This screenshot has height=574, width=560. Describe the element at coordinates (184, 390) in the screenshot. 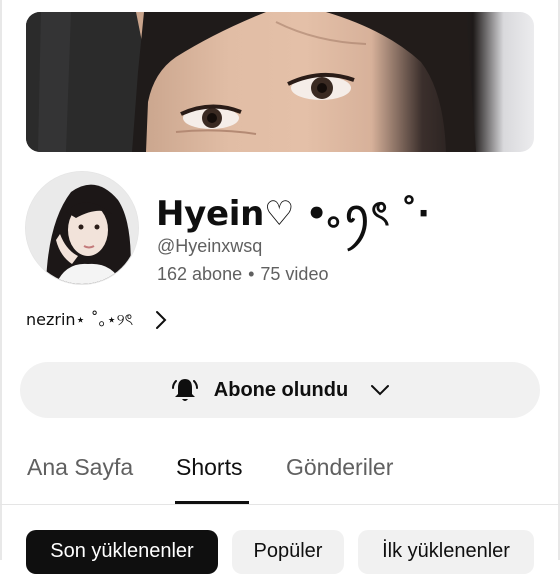

I see `bell-filled-icon` at that location.